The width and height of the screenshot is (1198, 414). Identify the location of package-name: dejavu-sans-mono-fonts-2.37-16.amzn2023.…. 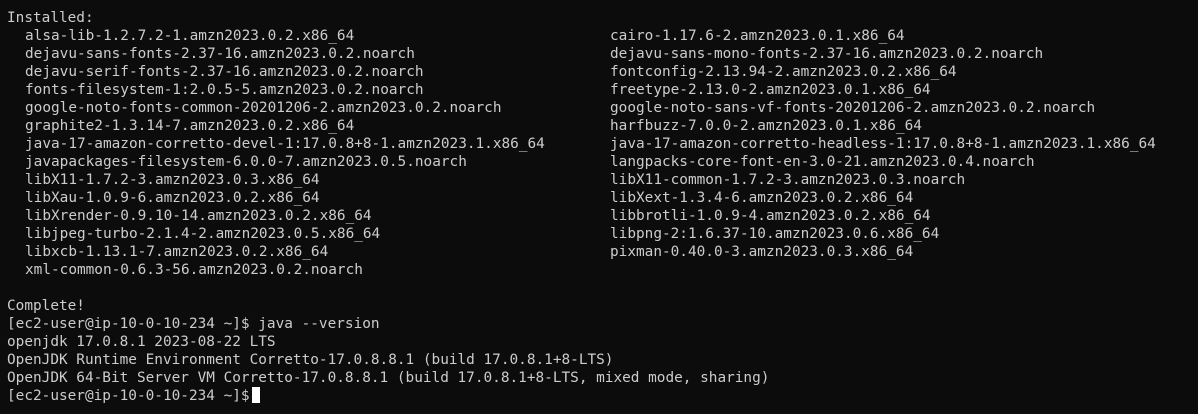
(827, 54).